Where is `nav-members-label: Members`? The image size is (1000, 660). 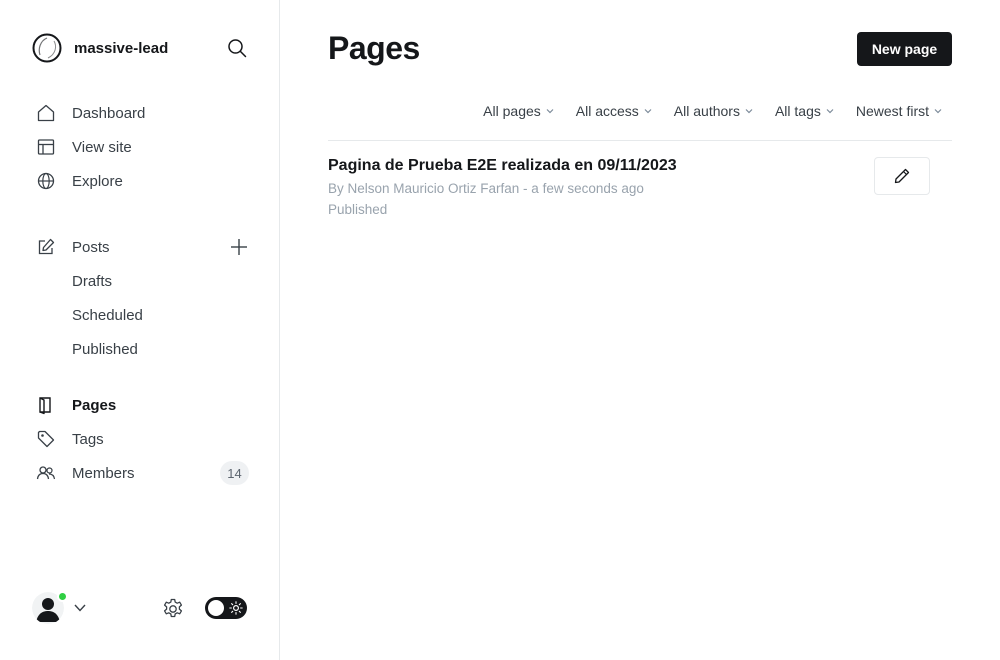 nav-members-label: Members is located at coordinates (103, 473).